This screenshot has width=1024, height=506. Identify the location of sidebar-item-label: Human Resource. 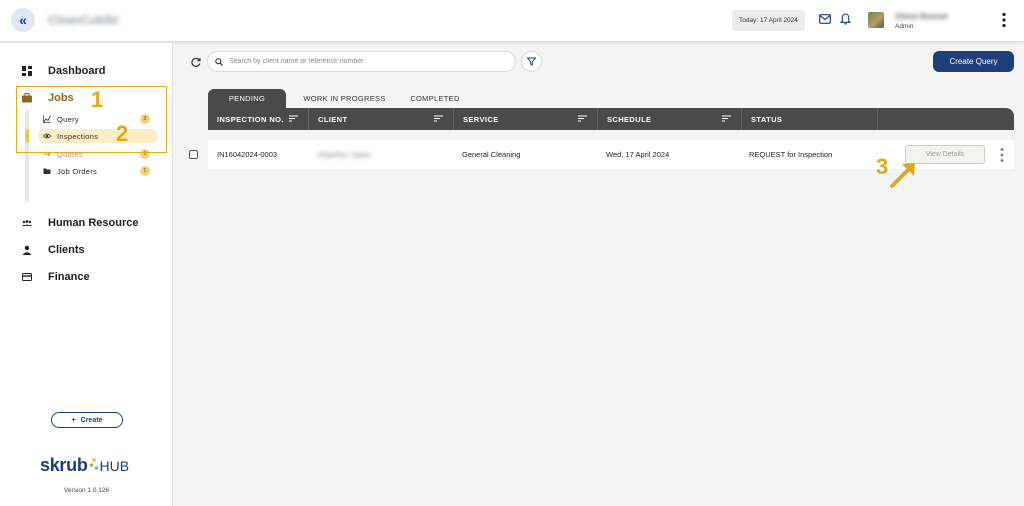
(93, 223).